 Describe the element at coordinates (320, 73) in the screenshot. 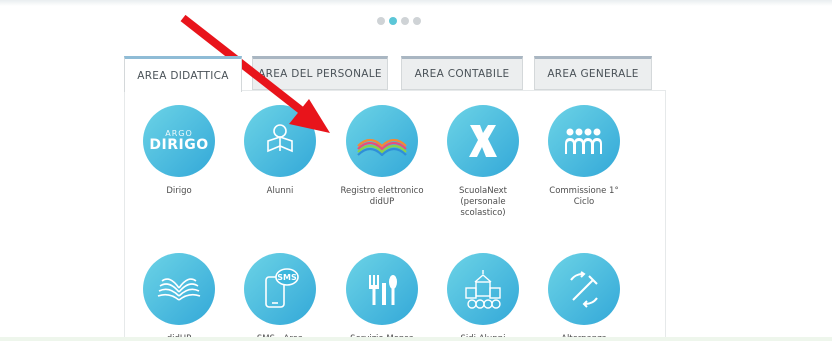

I see `tab-area-del-personale: AREA DEL PERSONALE` at that location.